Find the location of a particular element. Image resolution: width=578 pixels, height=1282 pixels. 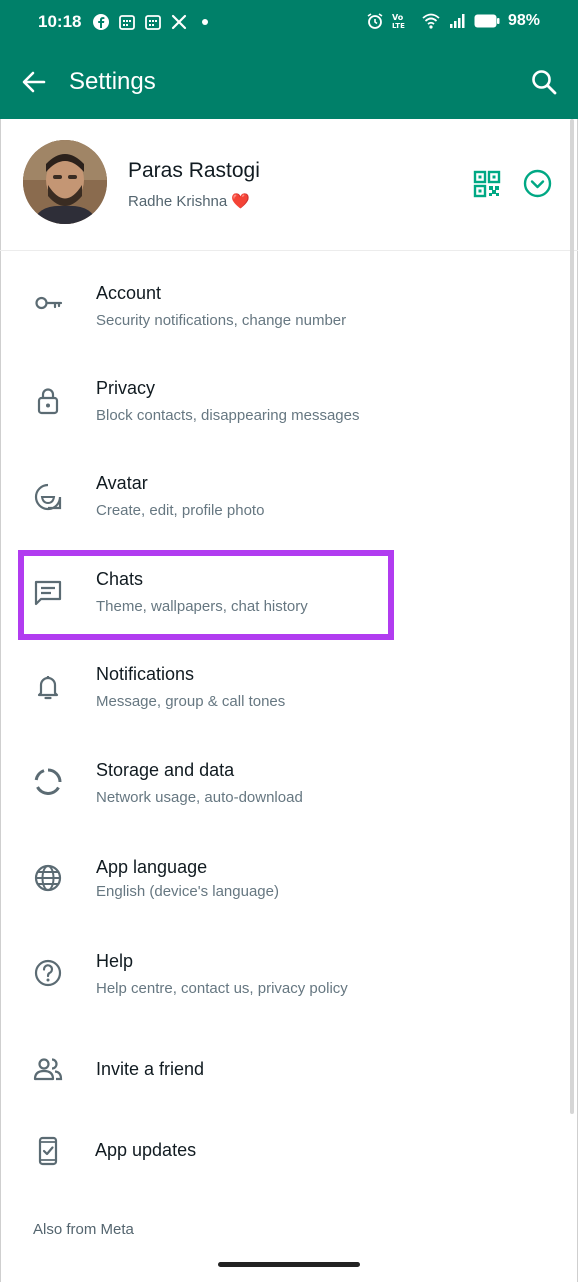

facebook-icon is located at coordinates (101, 22).